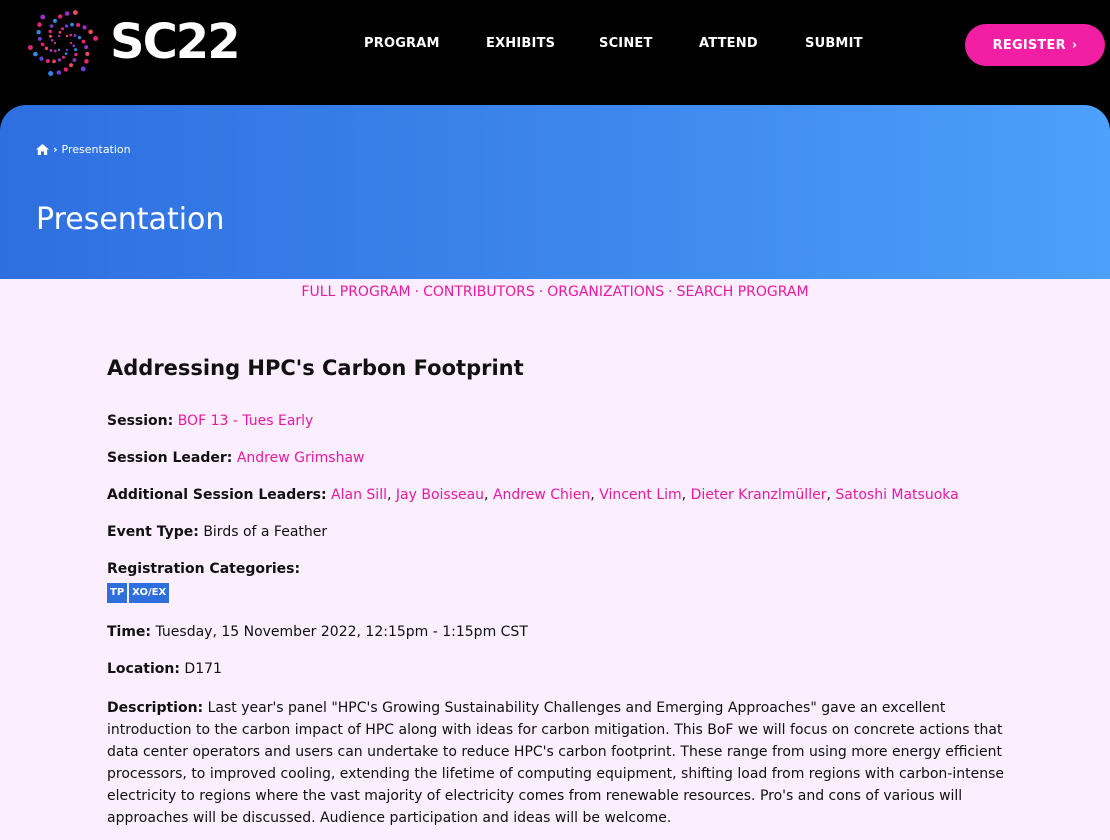 This screenshot has width=1110, height=840. What do you see at coordinates (896, 495) in the screenshot?
I see `leader-link: Satoshi Matsuoka` at bounding box center [896, 495].